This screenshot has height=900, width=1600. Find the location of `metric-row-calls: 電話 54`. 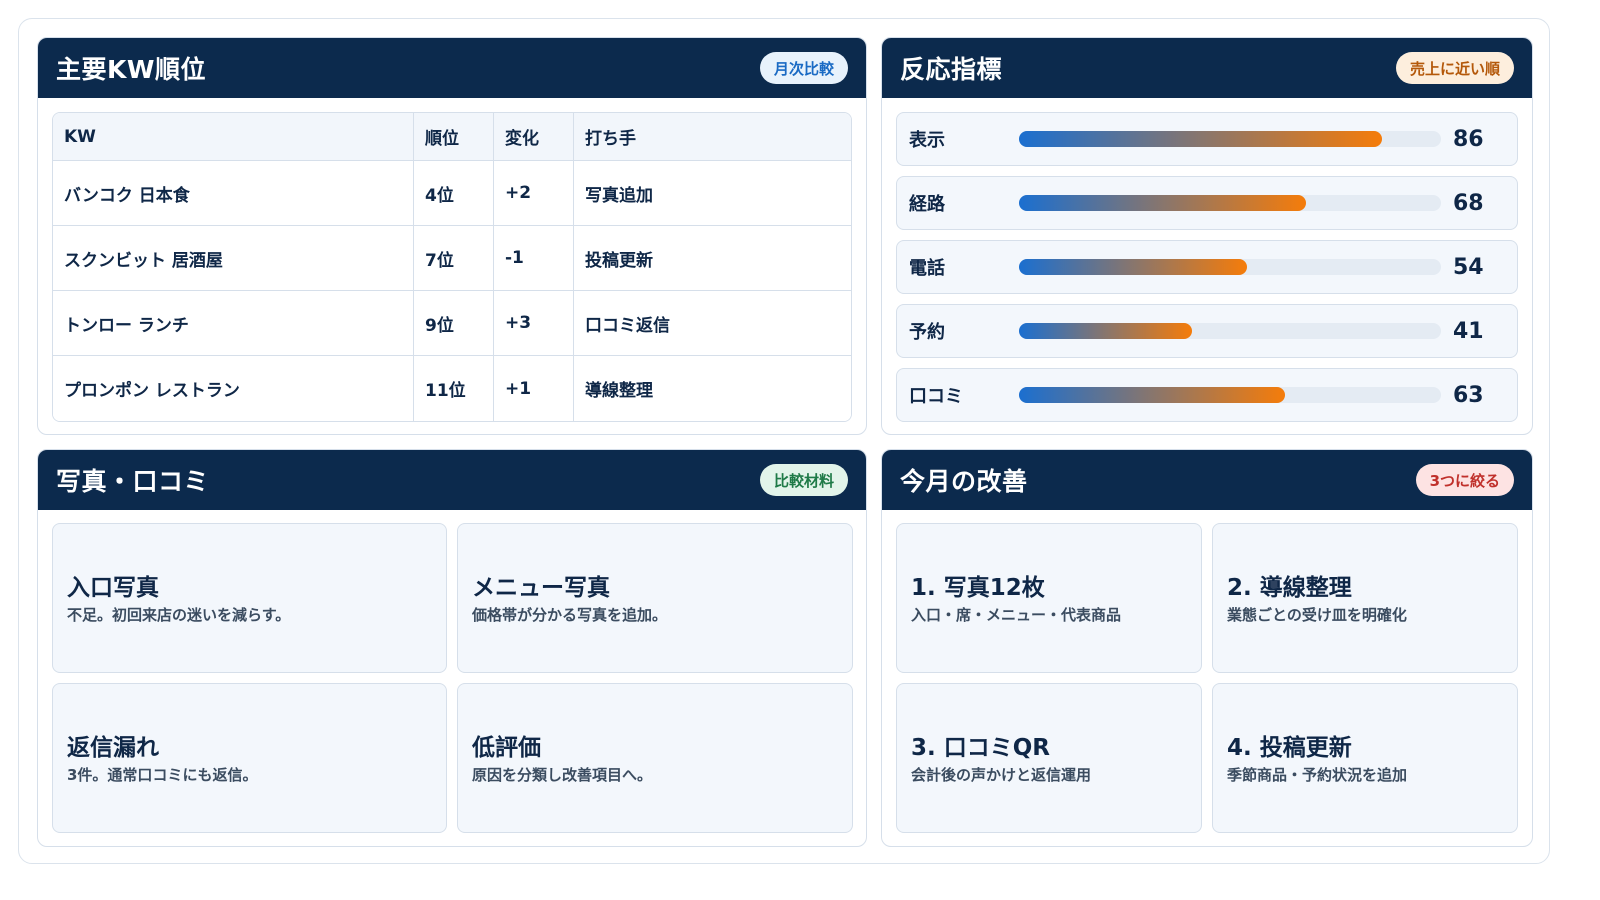

metric-row-calls: 電話 54 is located at coordinates (1207, 267).